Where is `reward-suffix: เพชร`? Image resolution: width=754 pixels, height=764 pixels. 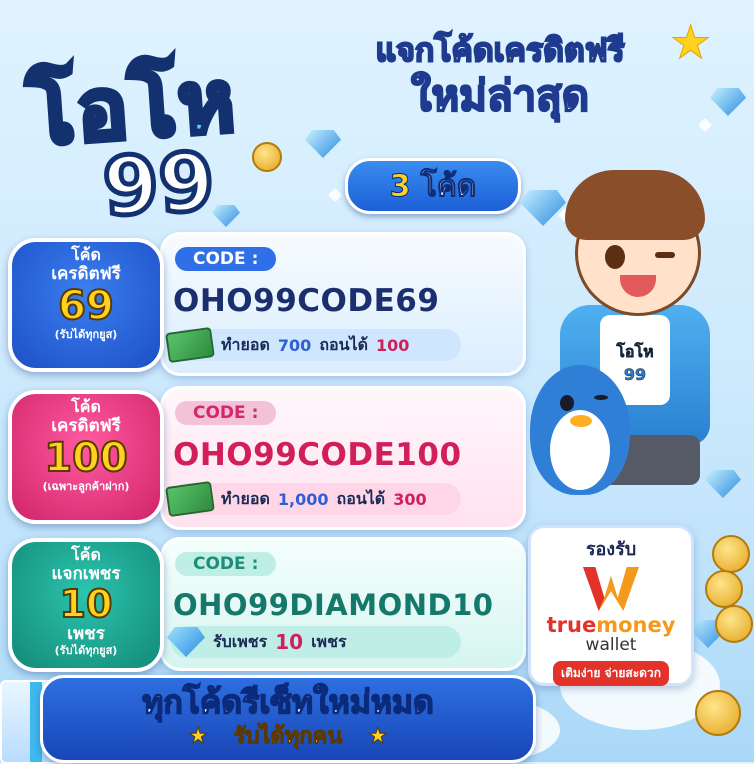 reward-suffix: เพชร is located at coordinates (329, 641).